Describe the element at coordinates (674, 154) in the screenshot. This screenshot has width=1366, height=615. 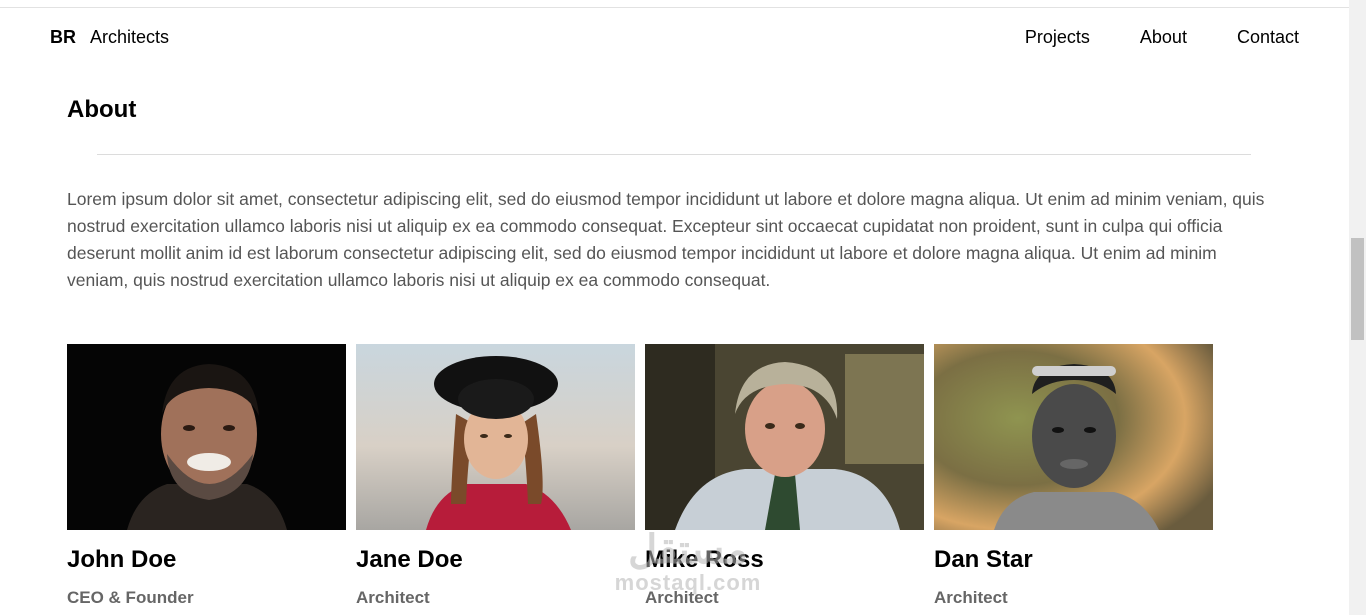
I see `section-divider` at that location.